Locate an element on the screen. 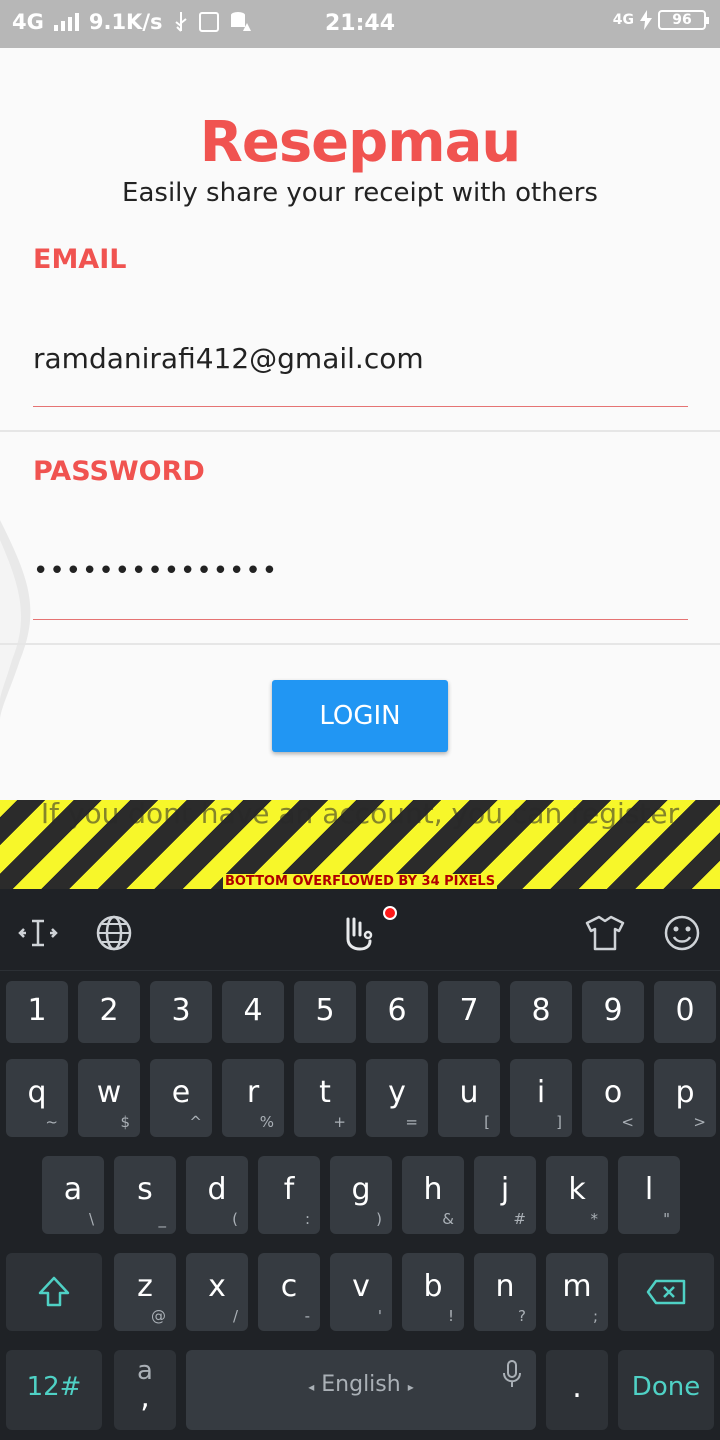 This screenshot has height=1440, width=720. key-p: p > is located at coordinates (685, 1098).